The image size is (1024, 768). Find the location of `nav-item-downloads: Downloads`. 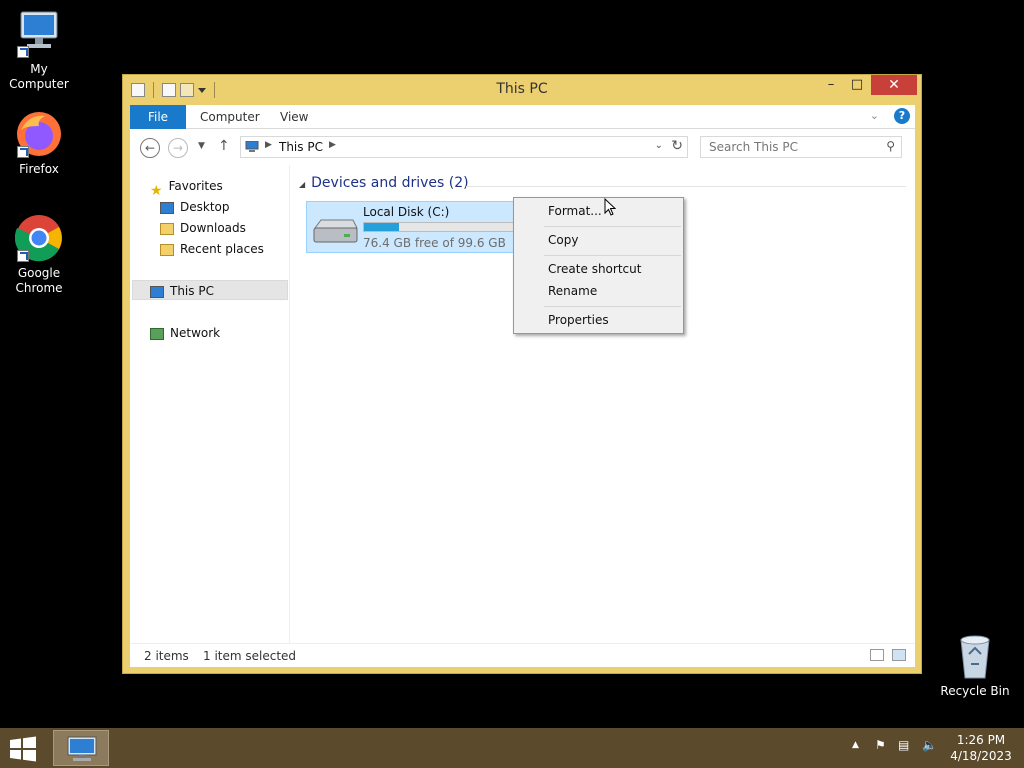

nav-item-downloads: Downloads is located at coordinates (203, 228).